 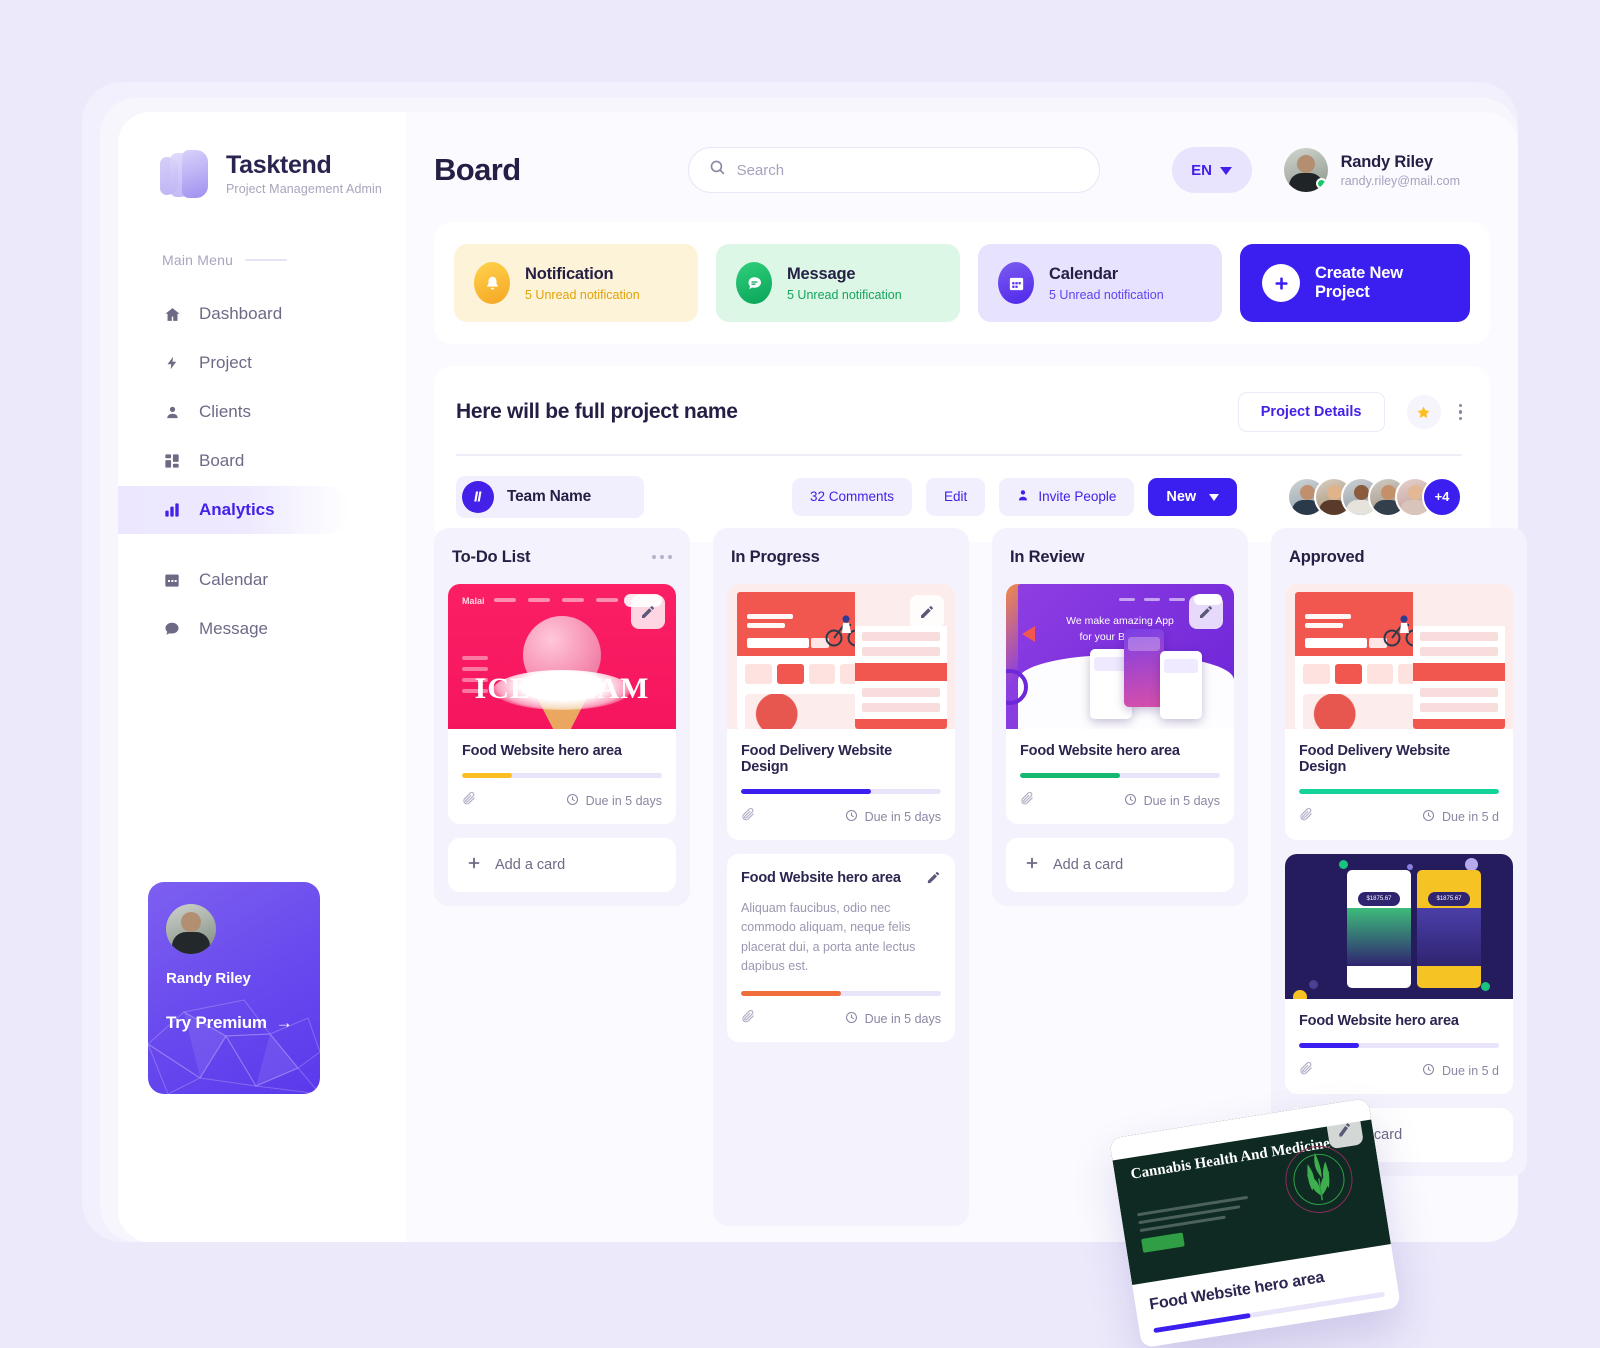 What do you see at coordinates (1442, 496) in the screenshot?
I see `avatar-overflow-badge: +4` at bounding box center [1442, 496].